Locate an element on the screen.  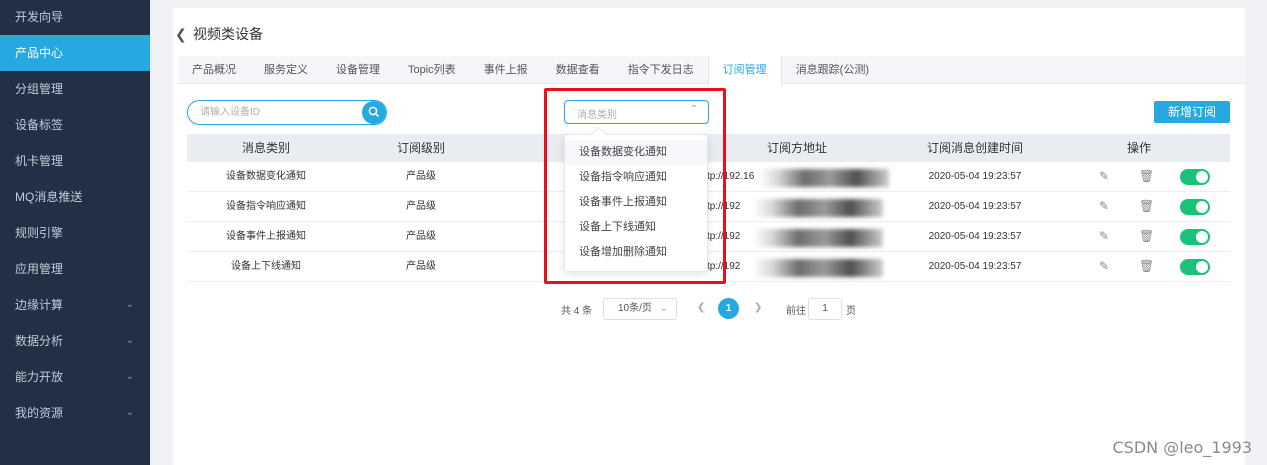
red-highlight-annotation is located at coordinates (635, 186).